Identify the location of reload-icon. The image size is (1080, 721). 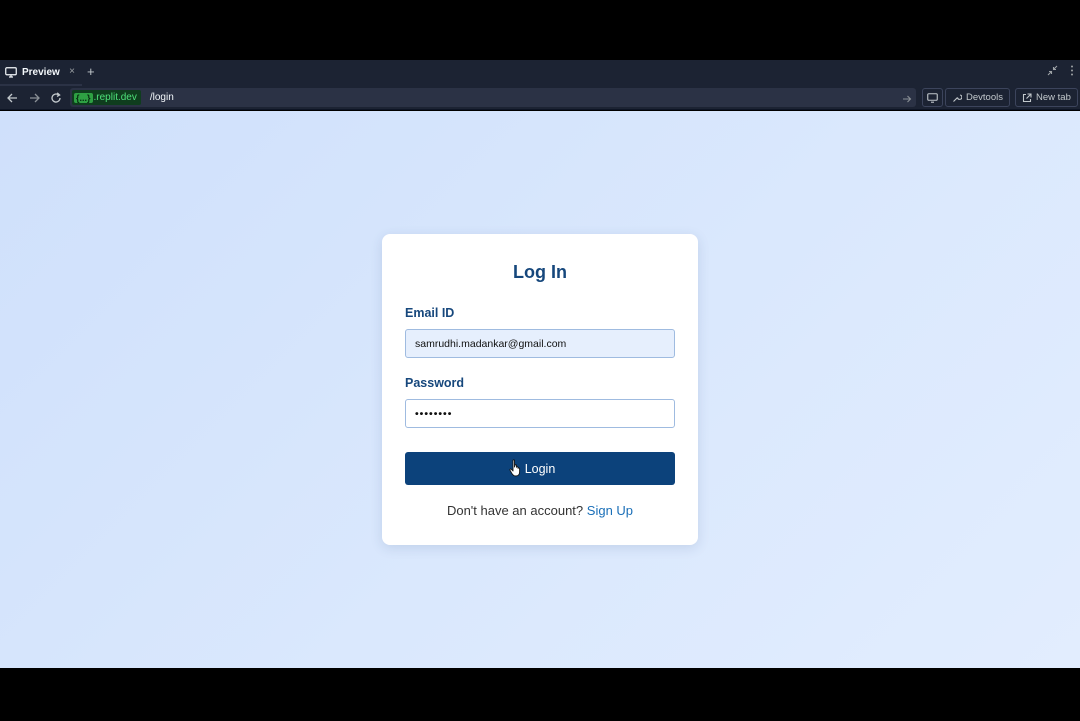
(56, 98).